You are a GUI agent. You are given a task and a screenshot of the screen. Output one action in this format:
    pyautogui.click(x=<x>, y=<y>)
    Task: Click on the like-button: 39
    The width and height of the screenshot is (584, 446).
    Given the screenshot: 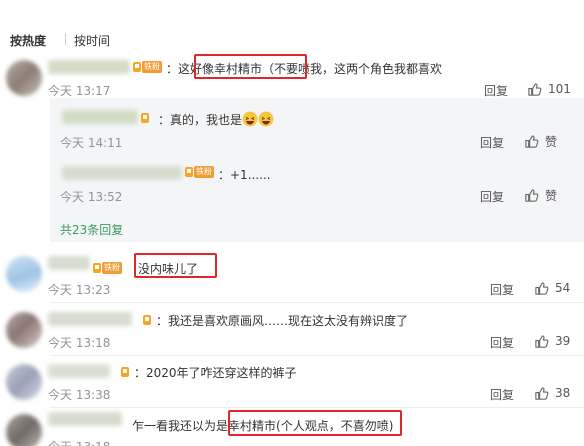 What is the action you would take?
    pyautogui.click(x=552, y=341)
    